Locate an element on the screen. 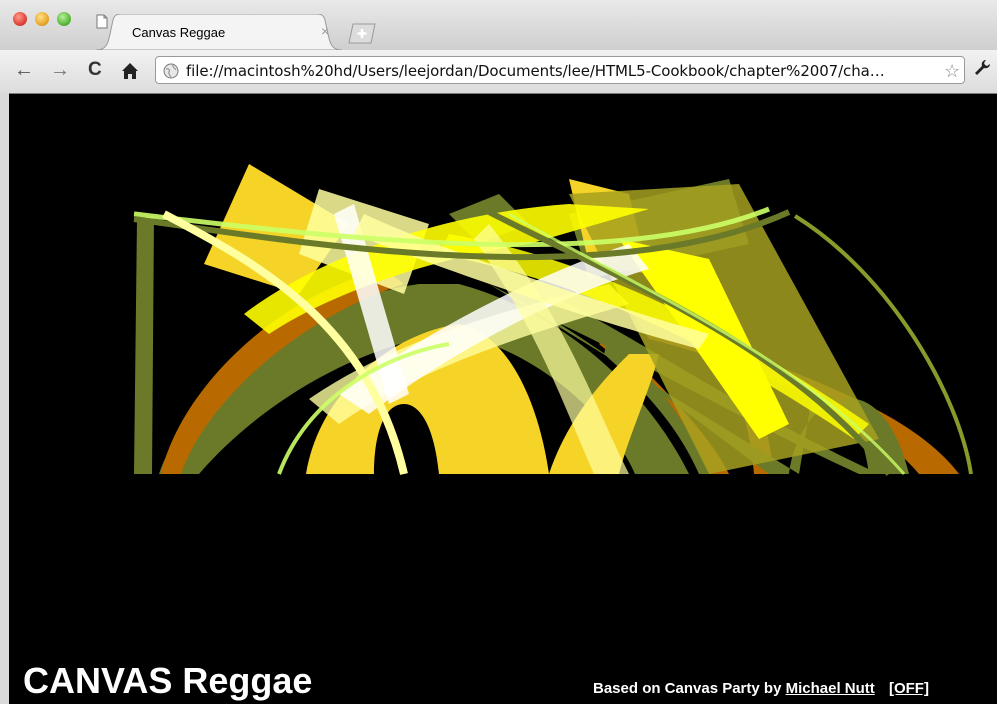  tab-title: Canvas Reggae is located at coordinates (179, 32).